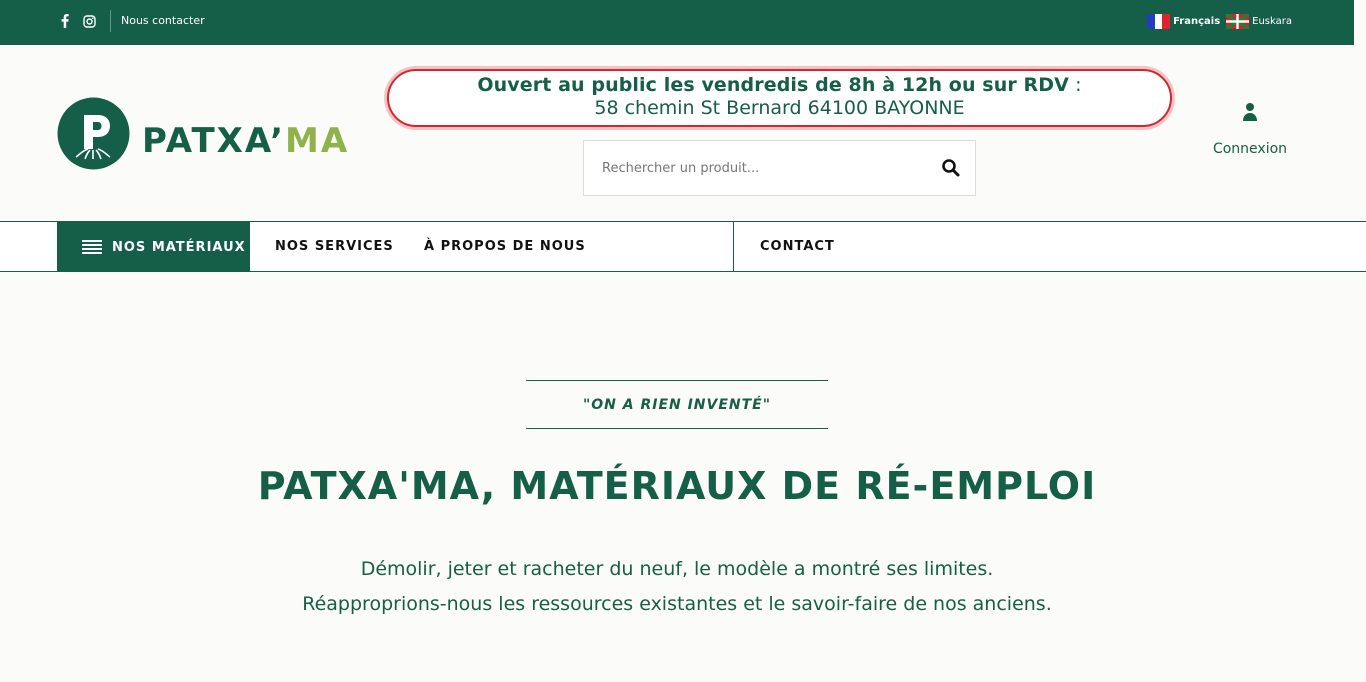 Image resolution: width=1366 pixels, height=682 pixels. Describe the element at coordinates (1197, 21) in the screenshot. I see `language-french-label: Français` at that location.